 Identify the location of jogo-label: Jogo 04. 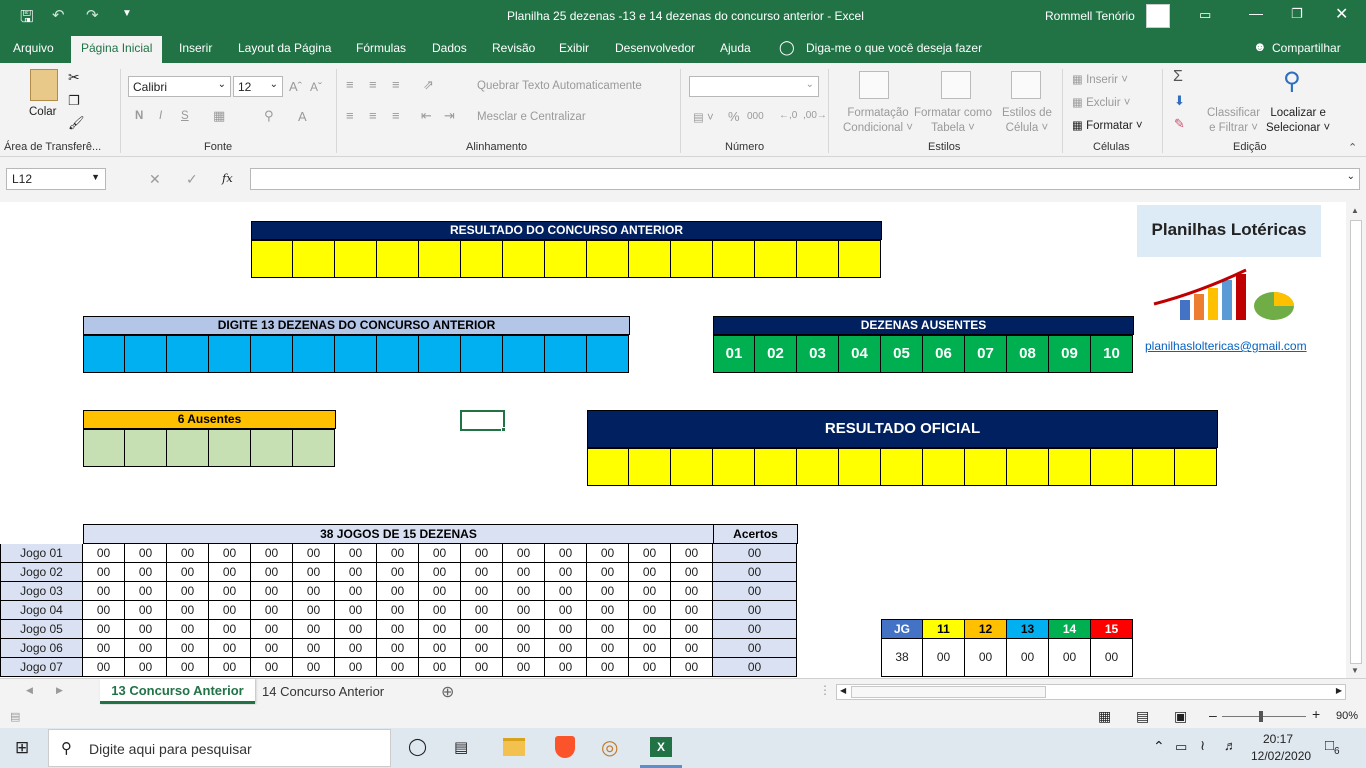
(41, 610).